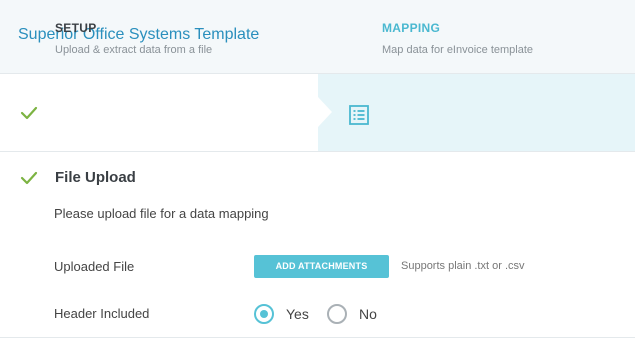 This screenshot has height=339, width=635. I want to click on add-attachments-button: ADD ATTACHMENTS, so click(321, 266).